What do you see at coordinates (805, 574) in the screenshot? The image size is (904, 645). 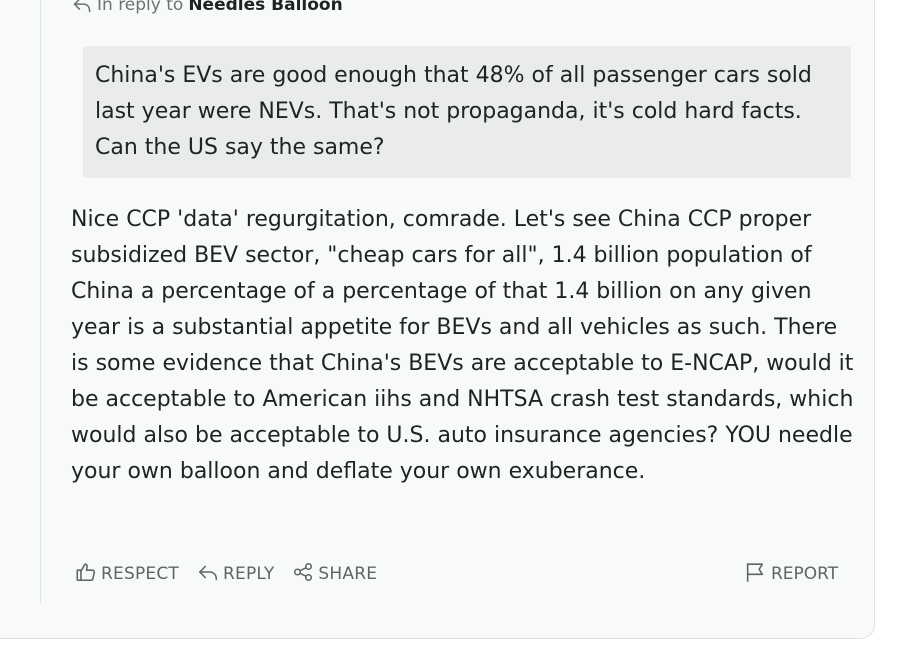 I see `report-label: REPORT` at bounding box center [805, 574].